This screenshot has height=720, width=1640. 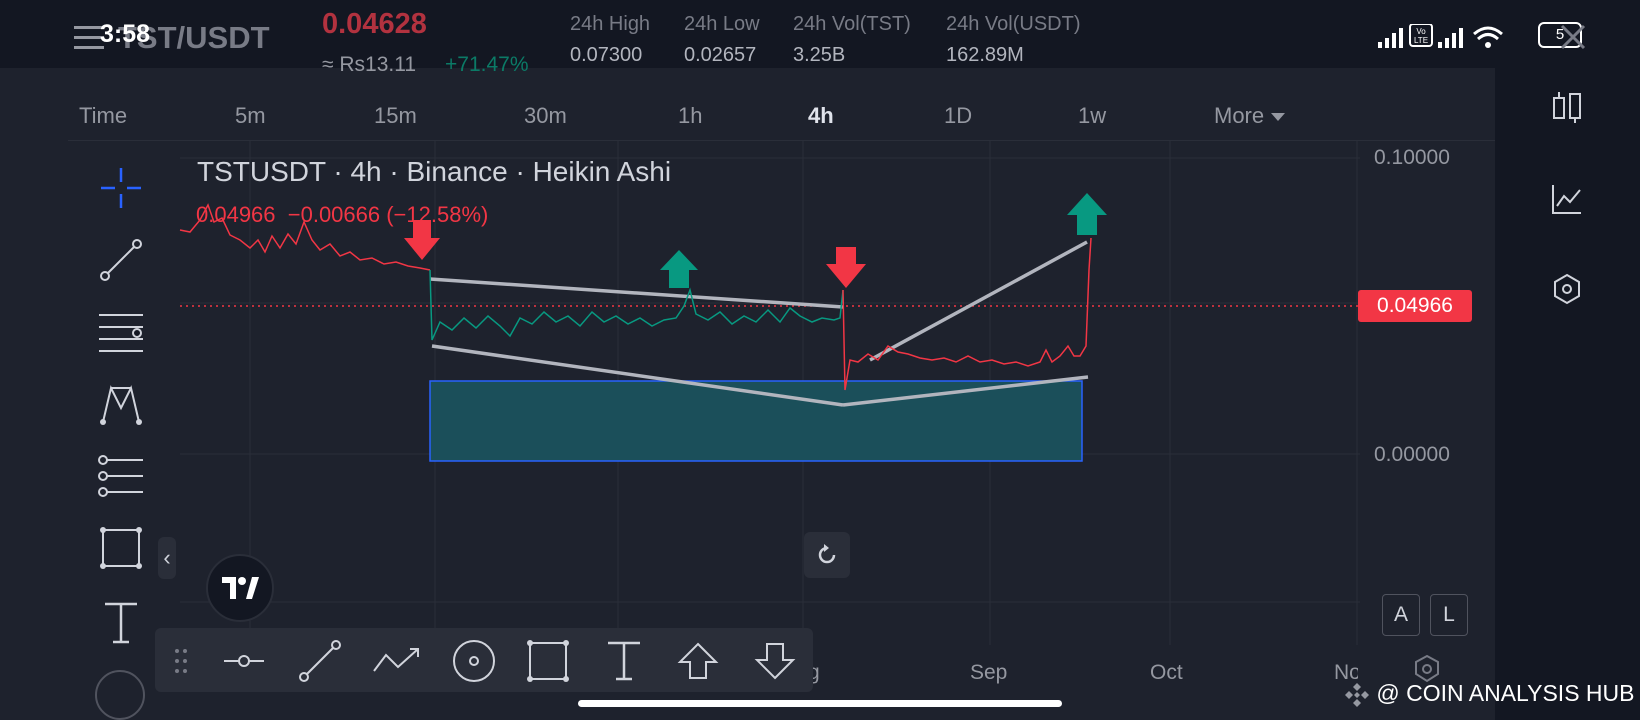 What do you see at coordinates (244, 661) in the screenshot?
I see `horizontal-ray-icon` at bounding box center [244, 661].